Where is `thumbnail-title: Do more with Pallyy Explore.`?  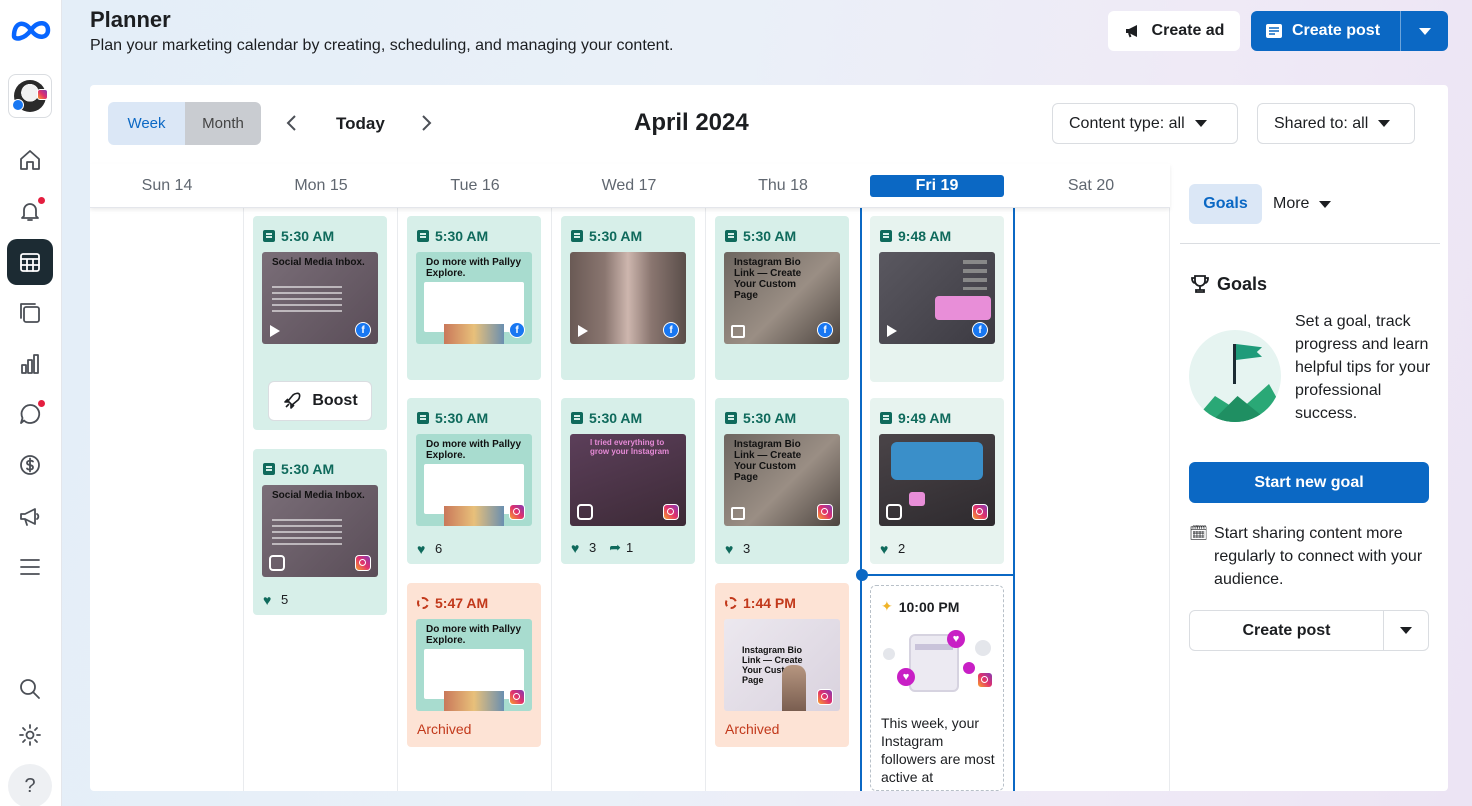 thumbnail-title: Do more with Pallyy Explore. is located at coordinates (474, 635).